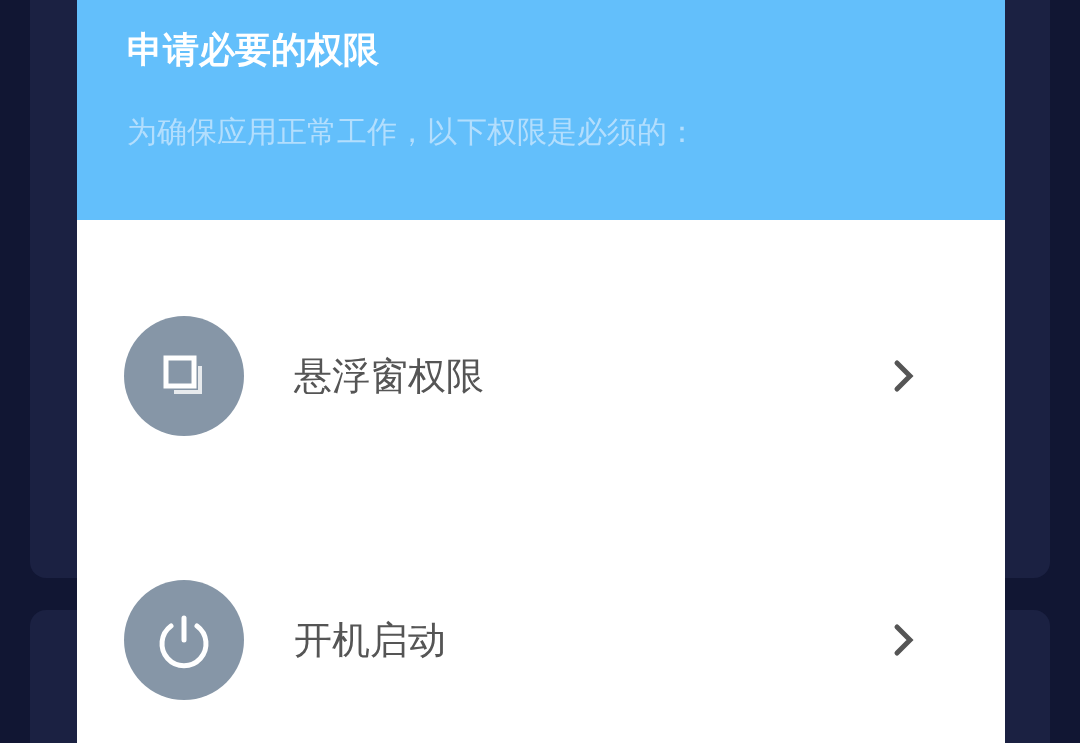 The image size is (1080, 743). Describe the element at coordinates (370, 640) in the screenshot. I see `permission-label: 开机启动` at that location.